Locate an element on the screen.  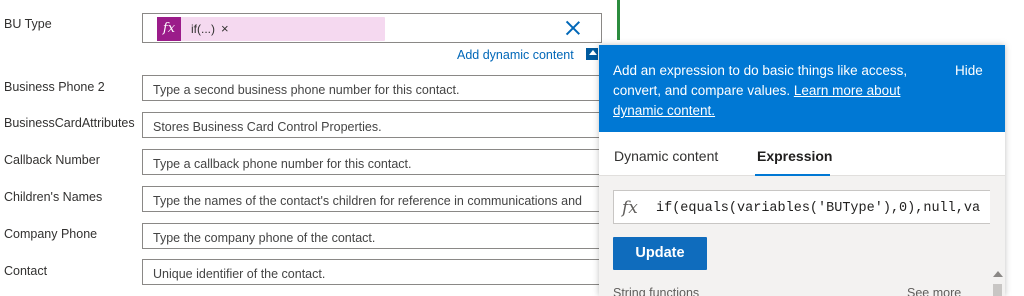
update-button: Update is located at coordinates (660, 253).